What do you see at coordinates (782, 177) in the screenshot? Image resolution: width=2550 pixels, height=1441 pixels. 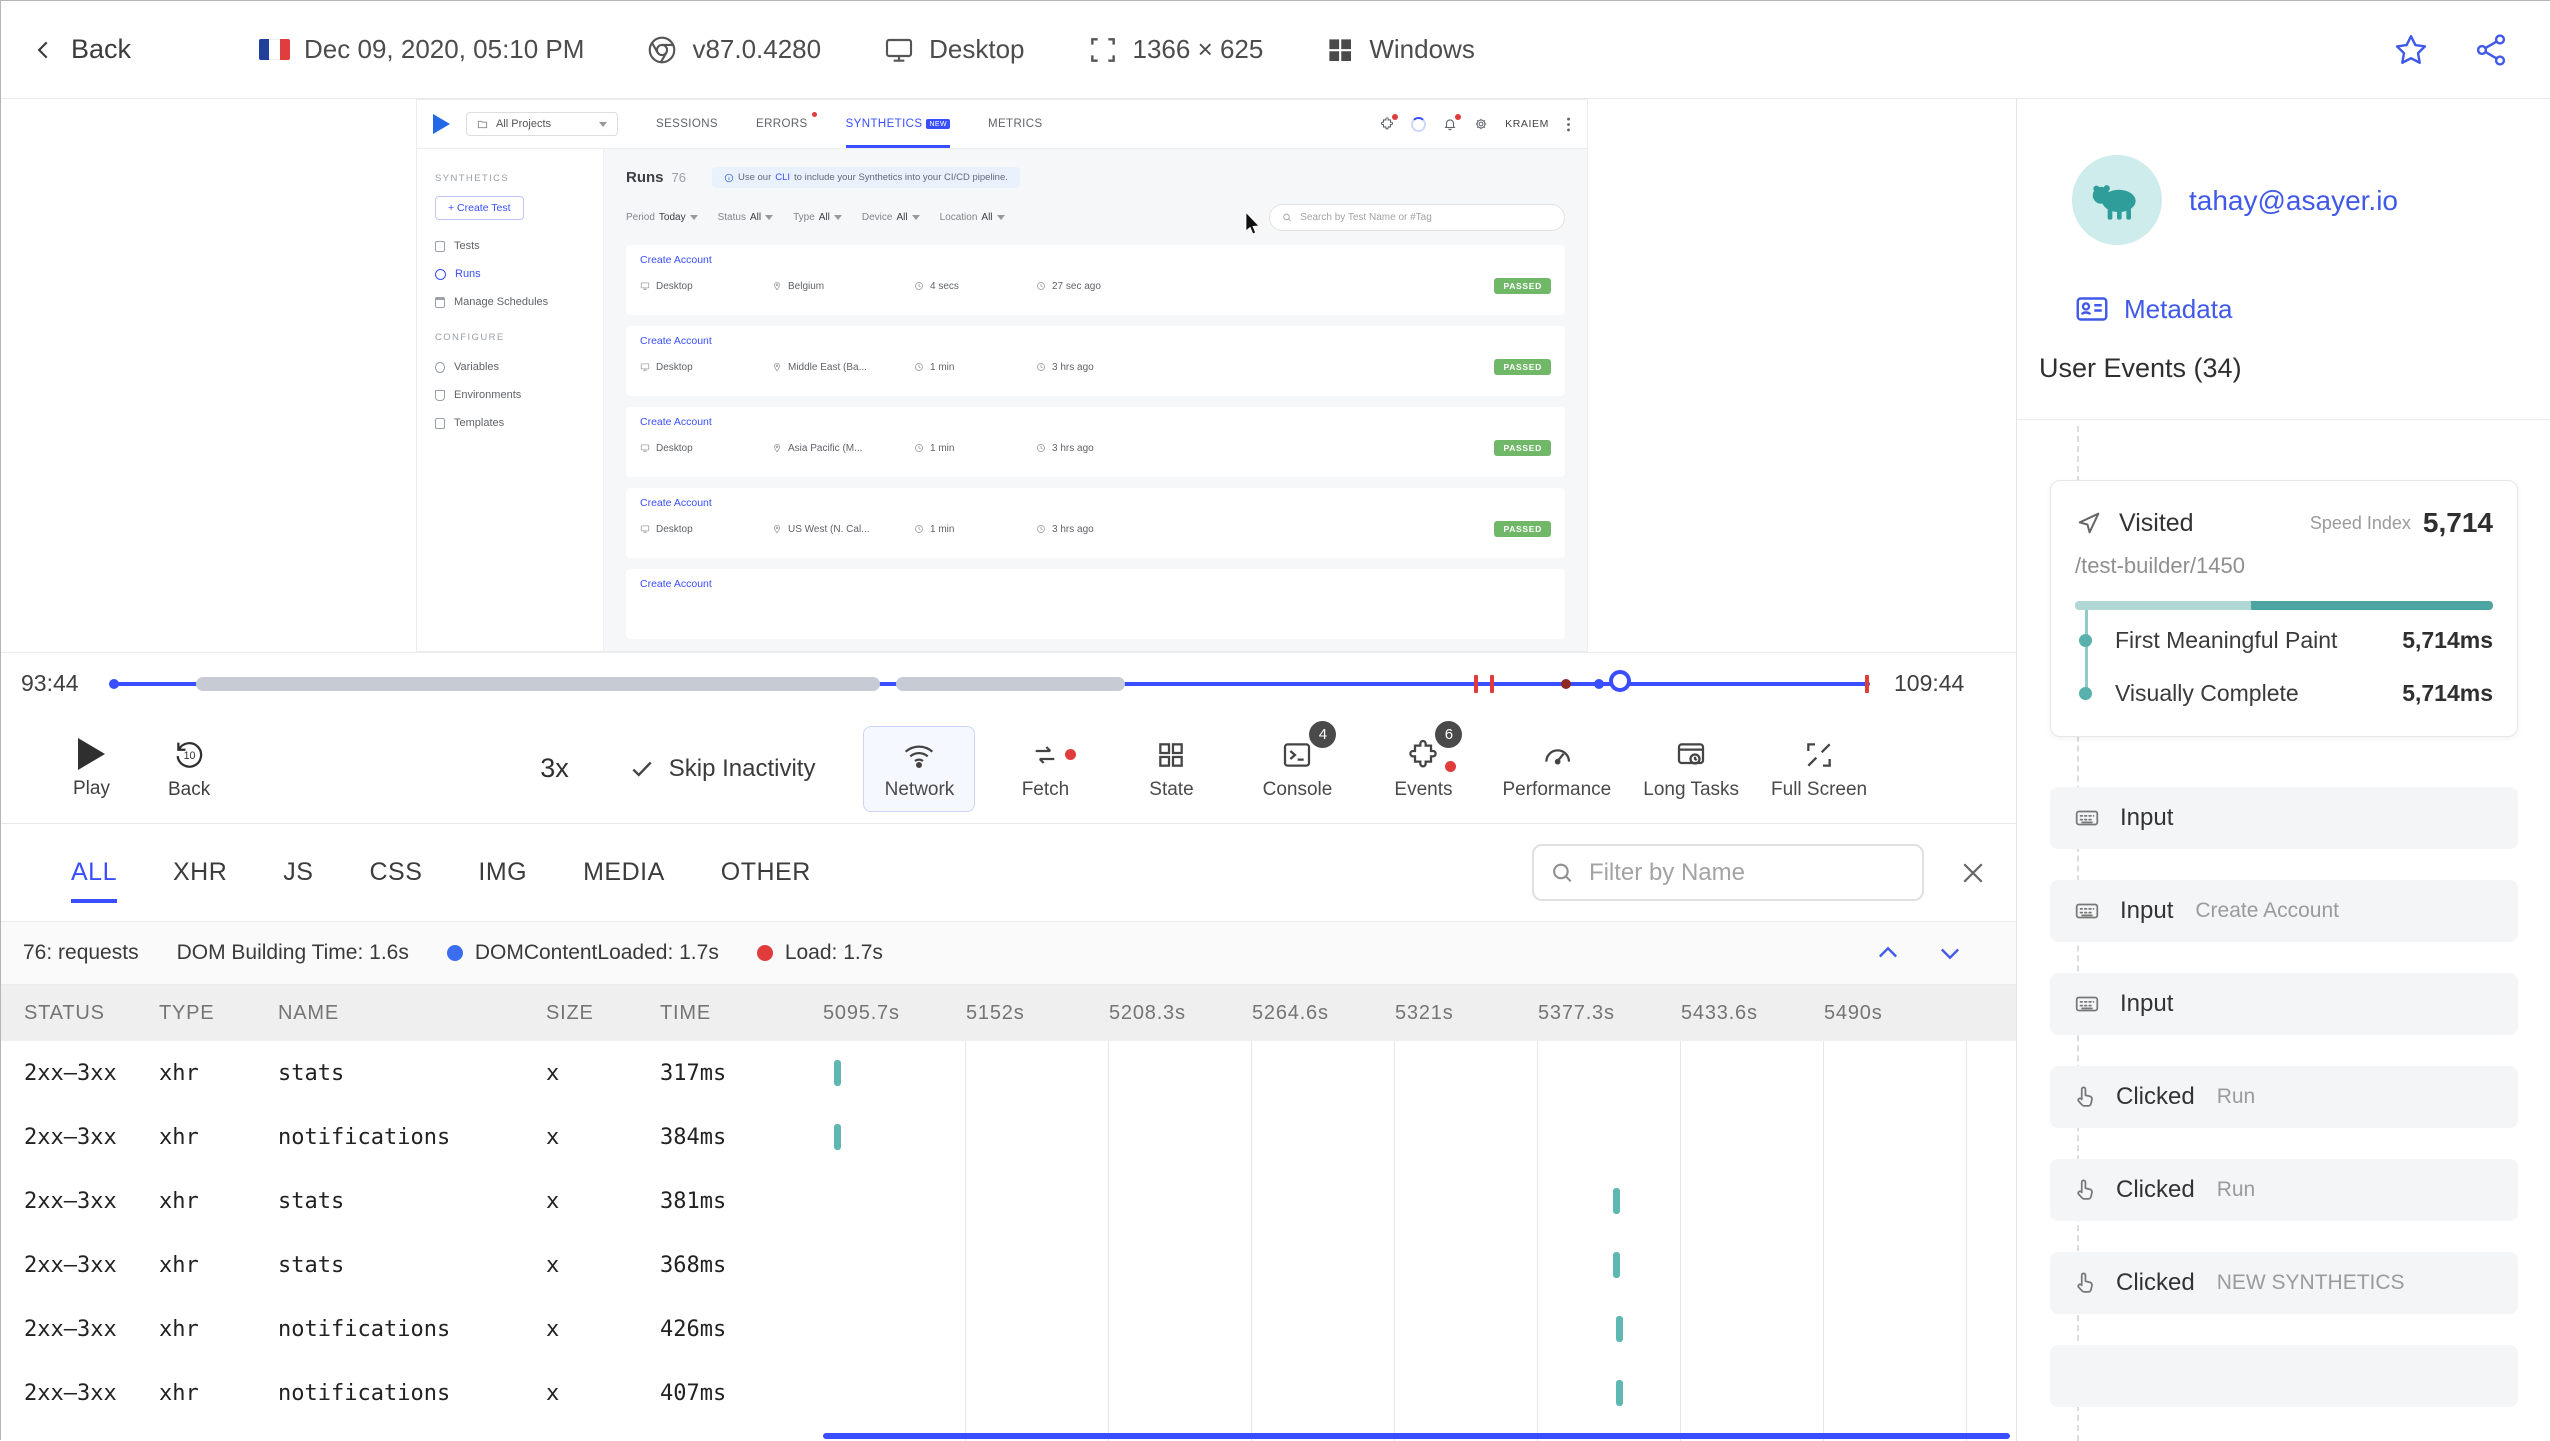 I see `cli-link: CLI` at bounding box center [782, 177].